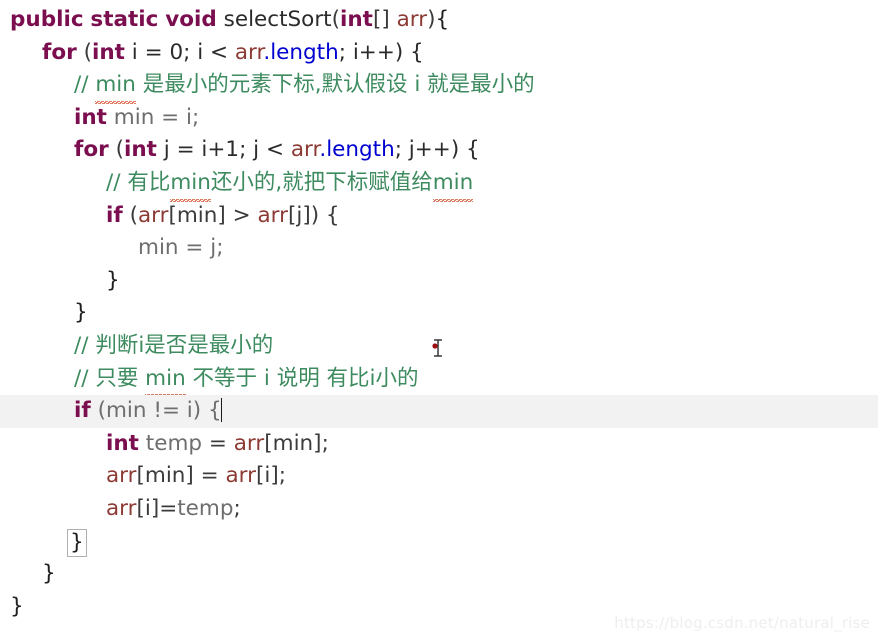 This screenshot has height=640, width=878. What do you see at coordinates (249, 52) in the screenshot?
I see `array-ref-1: arr` at bounding box center [249, 52].